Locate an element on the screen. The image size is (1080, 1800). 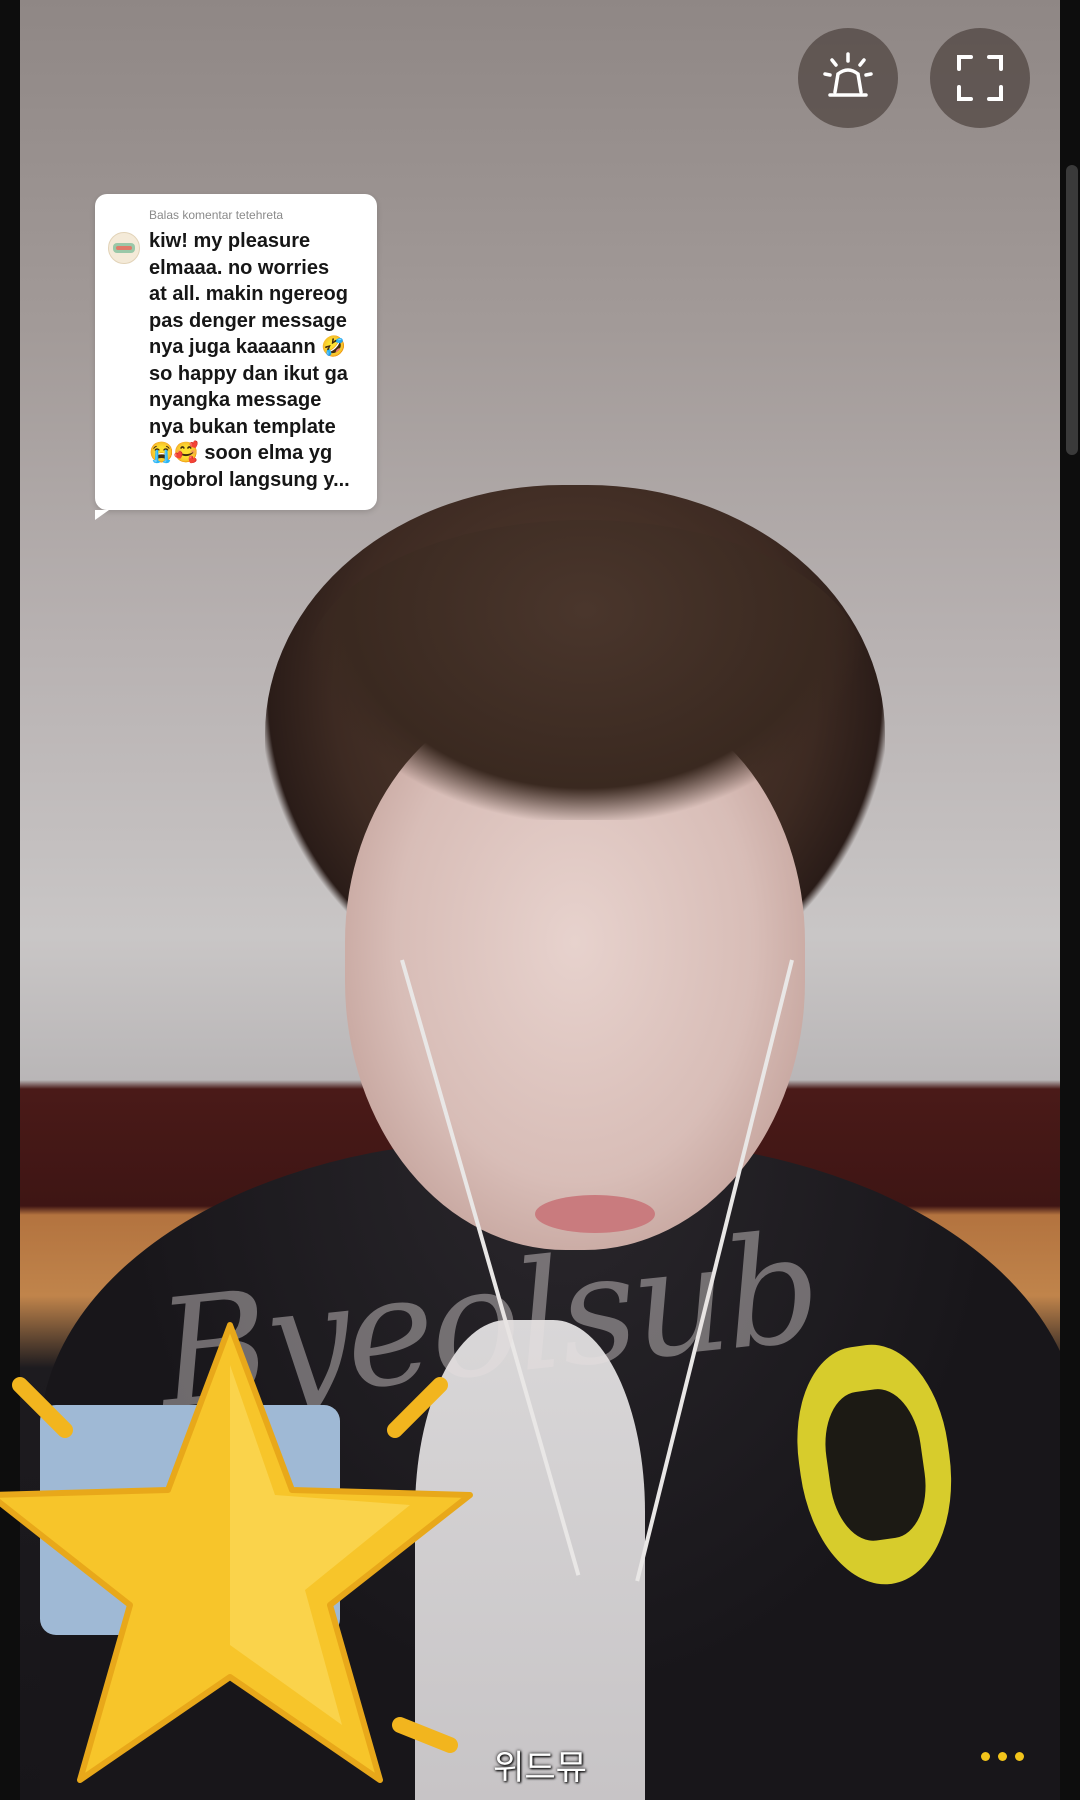
reply-line: kiw! my pleasure is located at coordinates (230, 241).